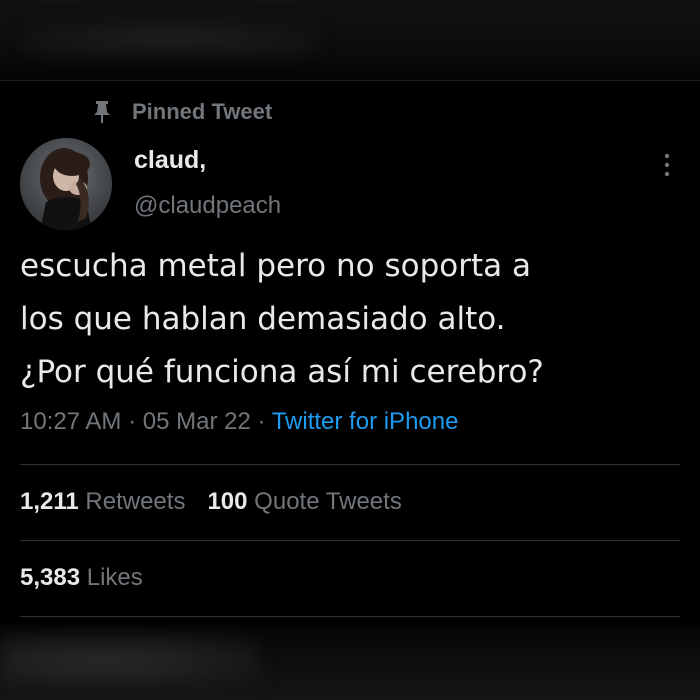 Image resolution: width=700 pixels, height=700 pixels. I want to click on likes-count: 5,383, so click(50, 577).